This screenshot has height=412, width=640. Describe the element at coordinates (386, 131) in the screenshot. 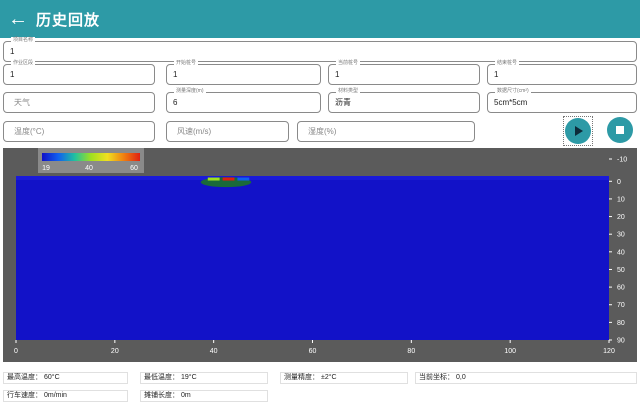

I see `humidity-field: 湿度(%)` at that location.